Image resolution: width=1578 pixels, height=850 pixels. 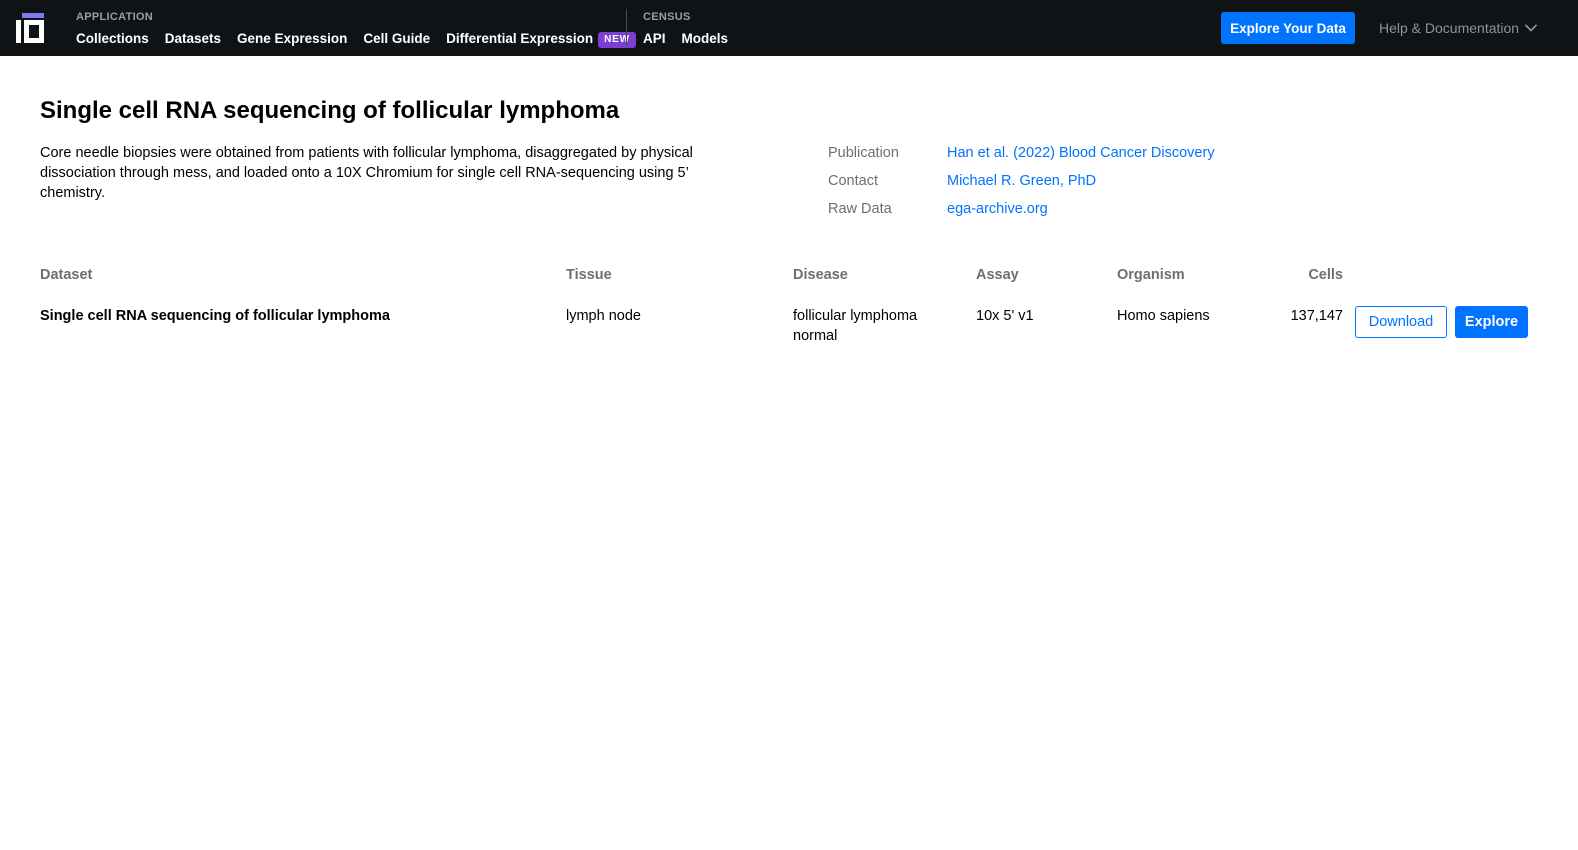 I want to click on help-documentation-menu: Help & Documentation, so click(x=1458, y=28).